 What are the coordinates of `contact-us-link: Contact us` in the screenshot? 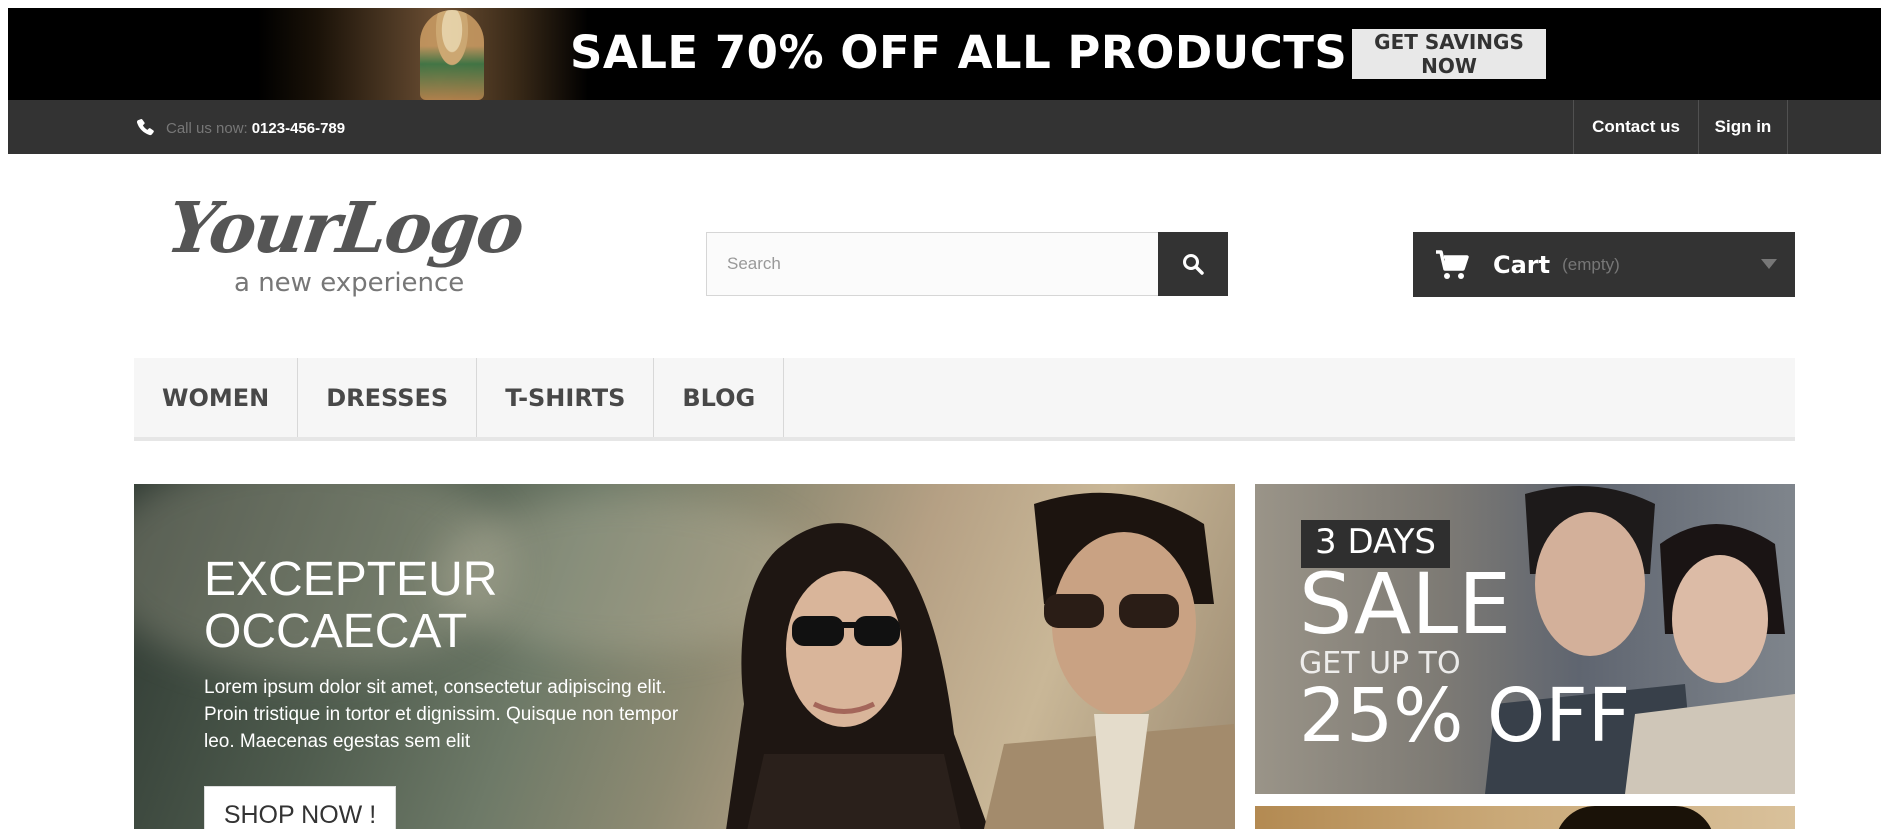 It's located at (1635, 127).